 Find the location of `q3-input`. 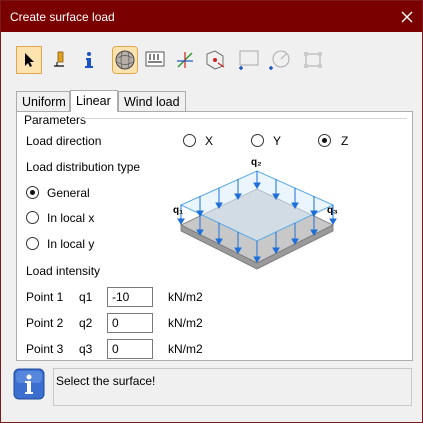

q3-input is located at coordinates (130, 349).